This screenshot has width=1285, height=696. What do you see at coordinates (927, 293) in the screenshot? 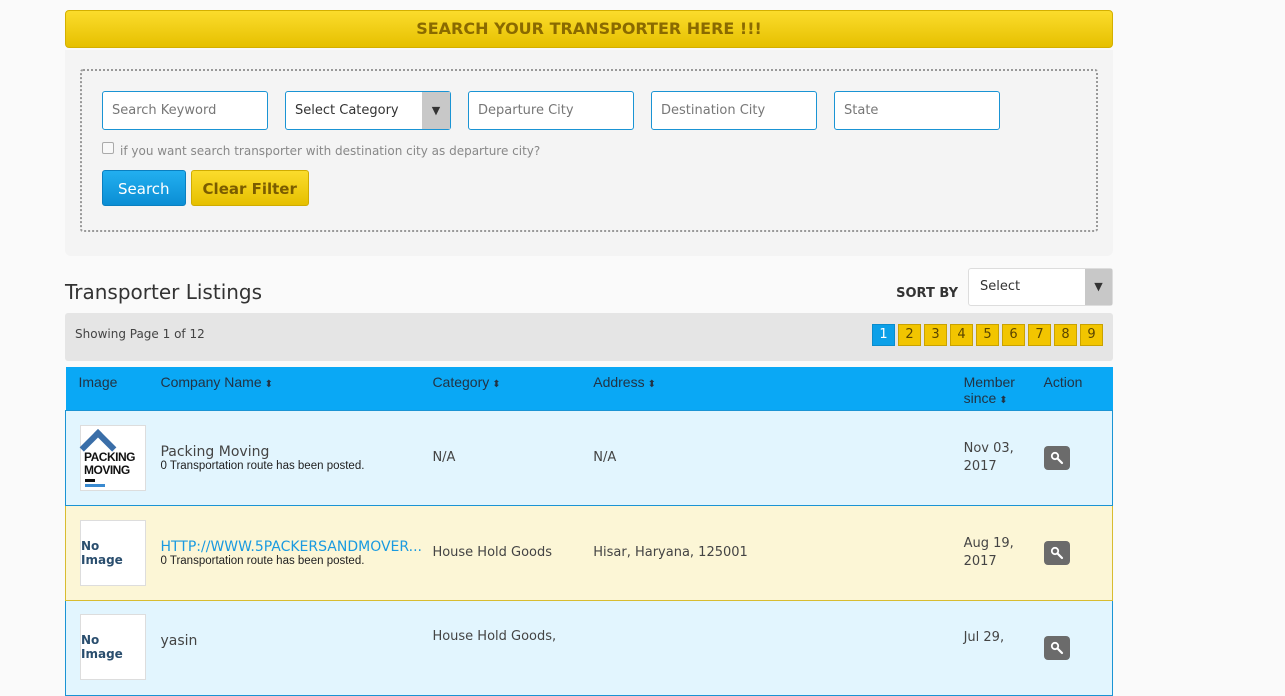
I see `sort-by-label: SORT BY` at bounding box center [927, 293].